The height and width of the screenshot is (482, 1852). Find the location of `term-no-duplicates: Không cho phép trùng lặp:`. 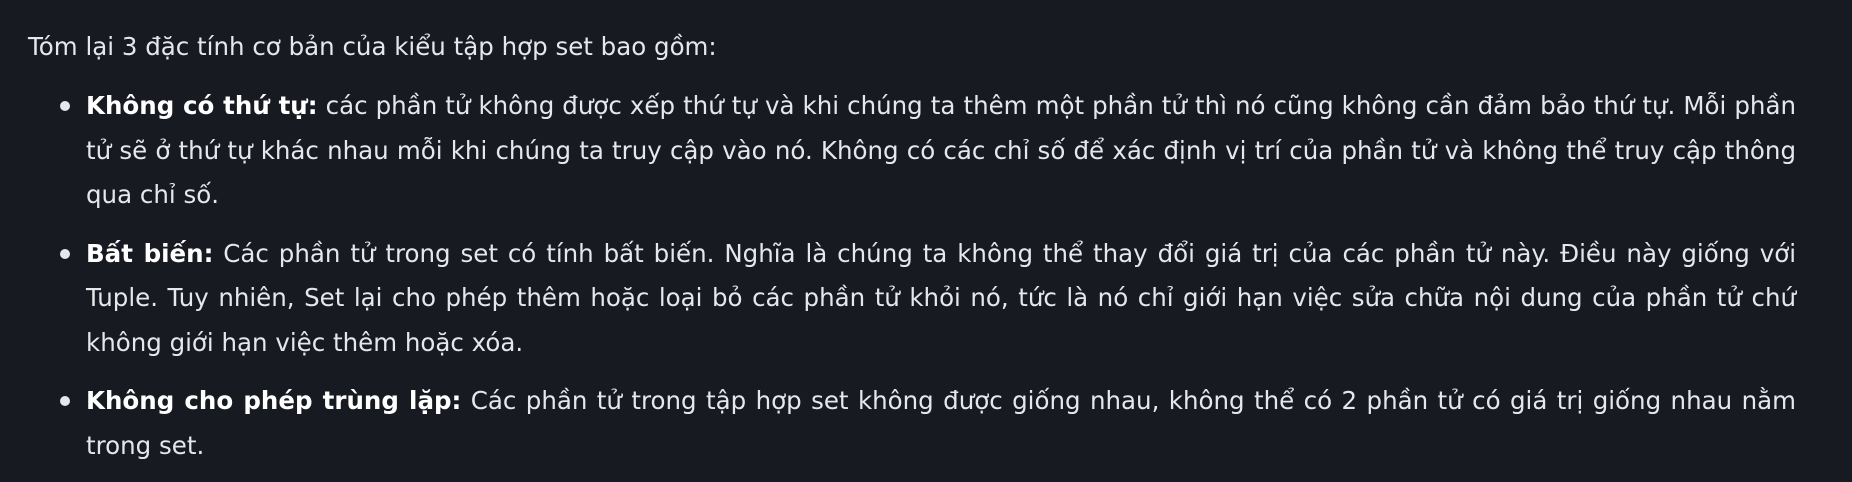

term-no-duplicates: Không cho phép trùng lặp: is located at coordinates (274, 400).